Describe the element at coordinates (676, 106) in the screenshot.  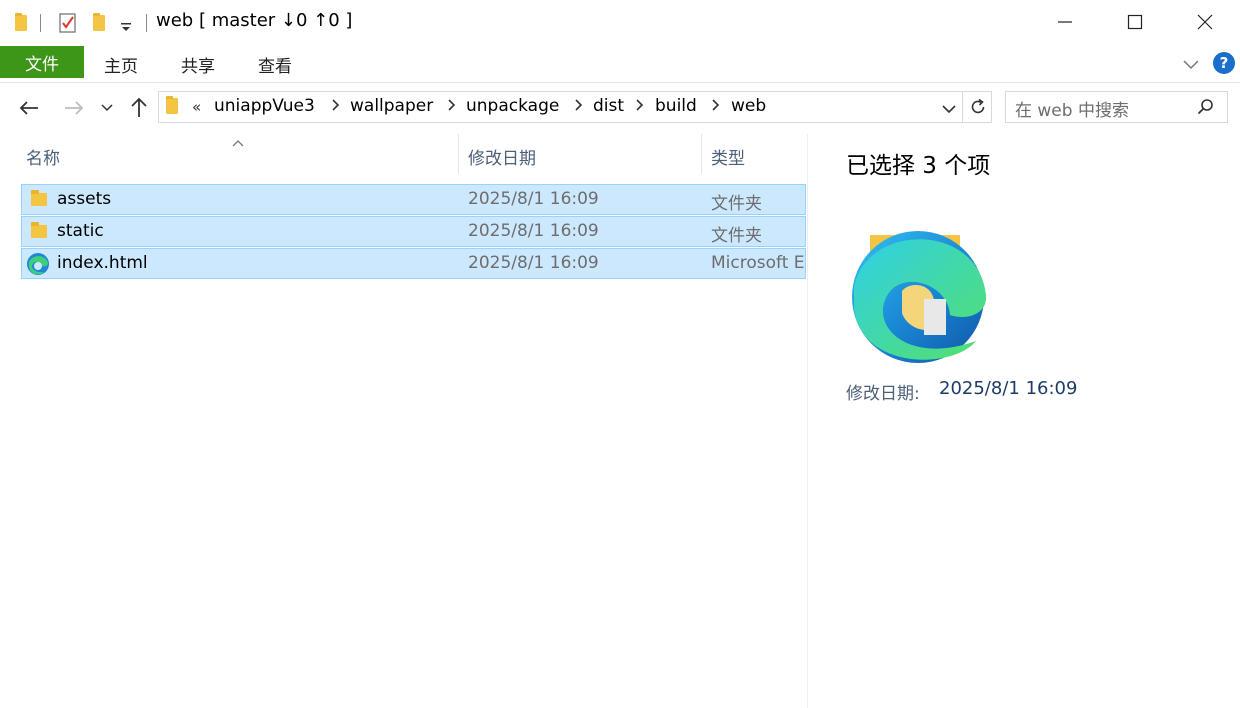
I see `breadcrumb-build: build` at that location.